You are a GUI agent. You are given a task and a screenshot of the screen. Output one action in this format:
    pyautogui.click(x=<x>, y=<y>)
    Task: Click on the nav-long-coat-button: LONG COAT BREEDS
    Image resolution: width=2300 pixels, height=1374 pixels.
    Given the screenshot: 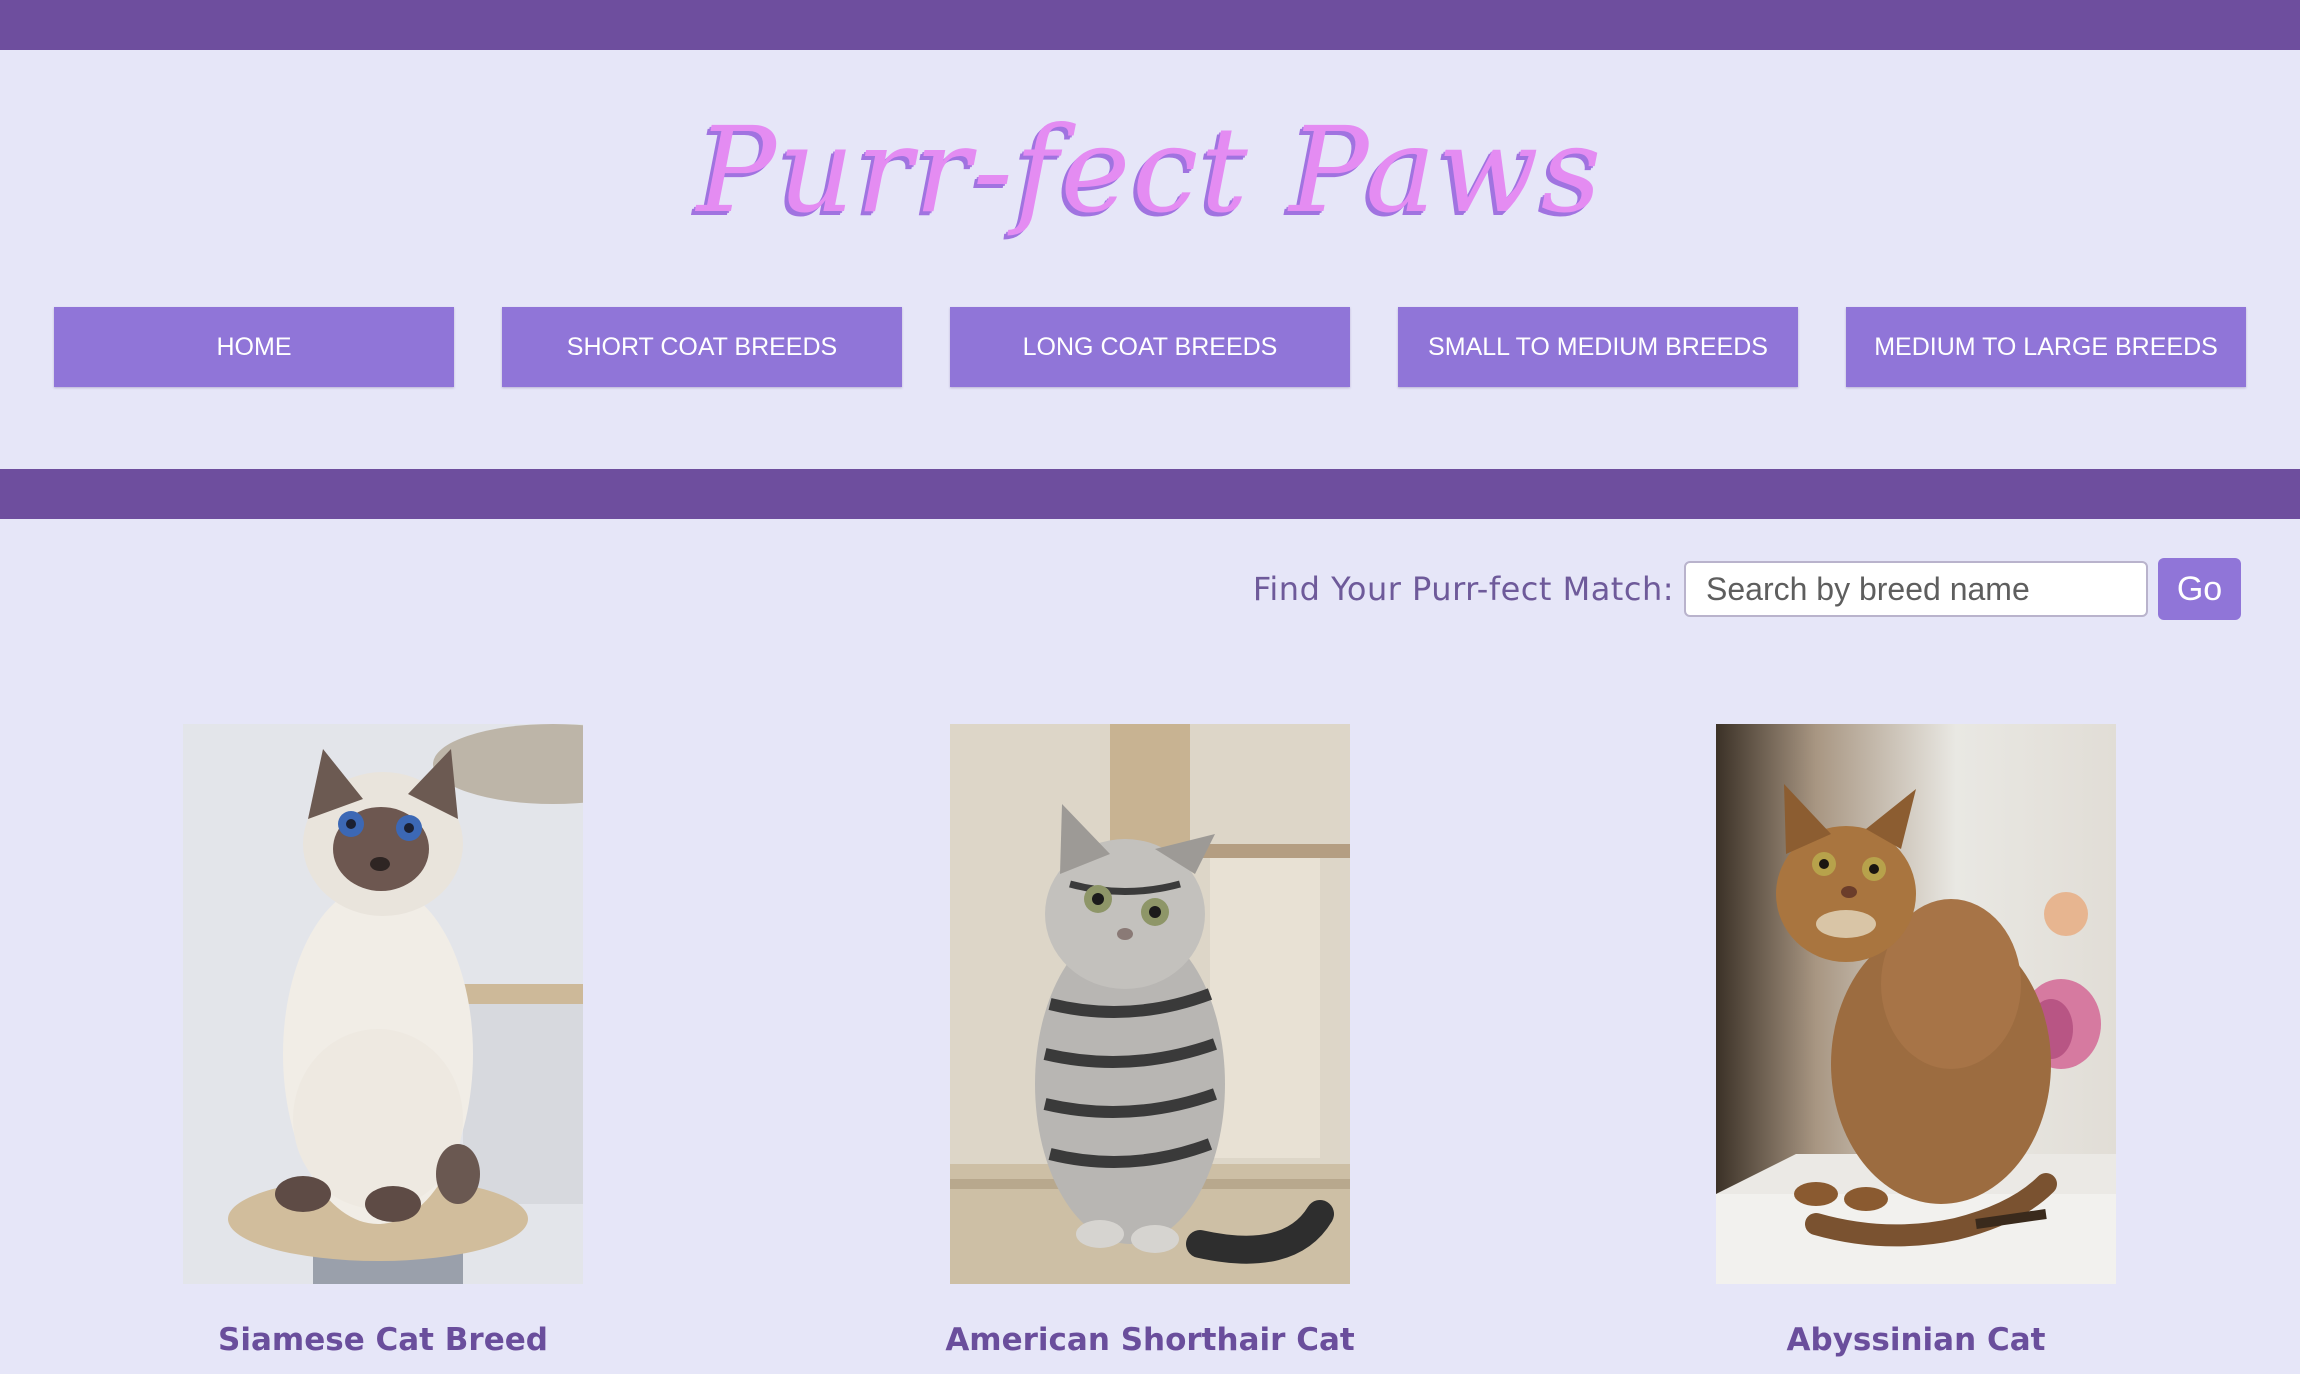 What is the action you would take?
    pyautogui.click(x=1150, y=347)
    